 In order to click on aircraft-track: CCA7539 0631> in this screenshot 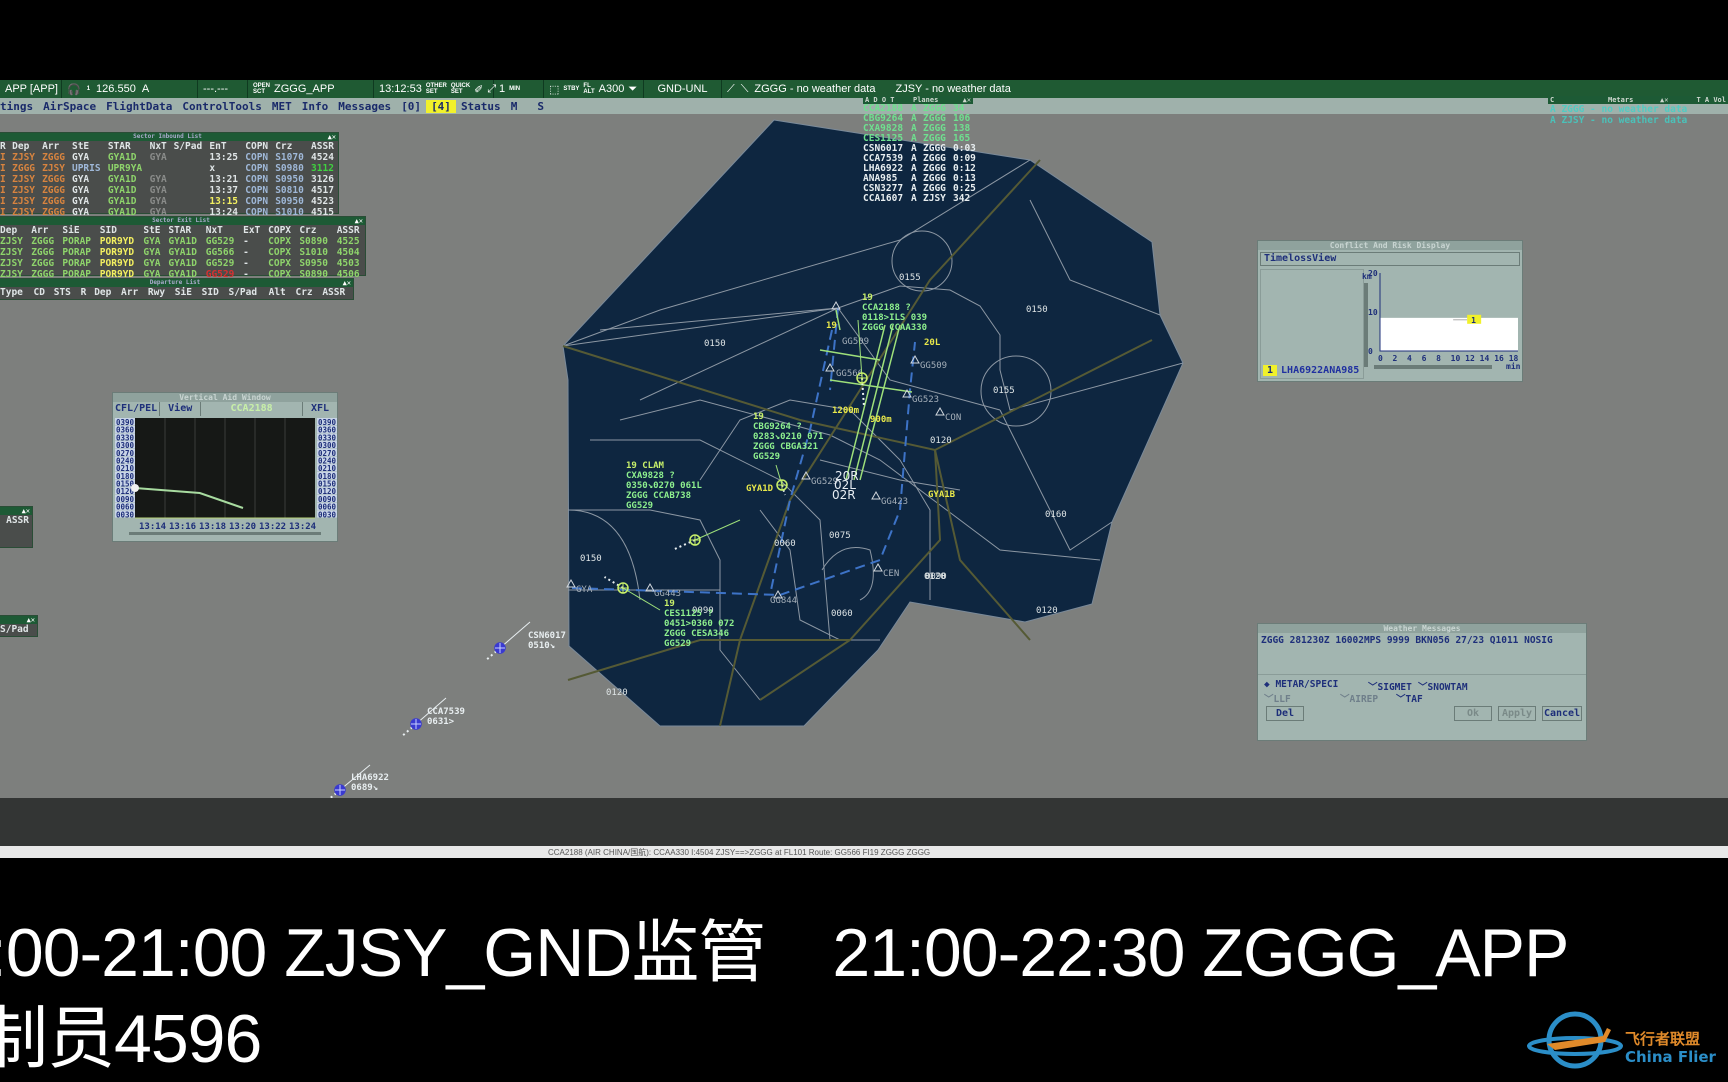, I will do `click(432, 717)`.